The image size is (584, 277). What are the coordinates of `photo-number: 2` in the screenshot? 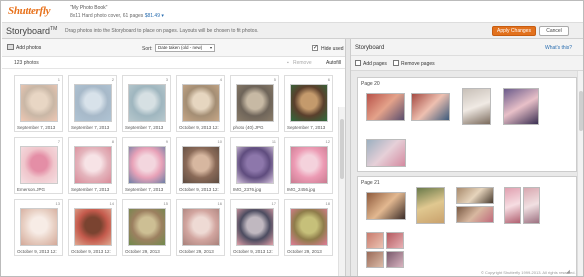 It's located at (112, 79).